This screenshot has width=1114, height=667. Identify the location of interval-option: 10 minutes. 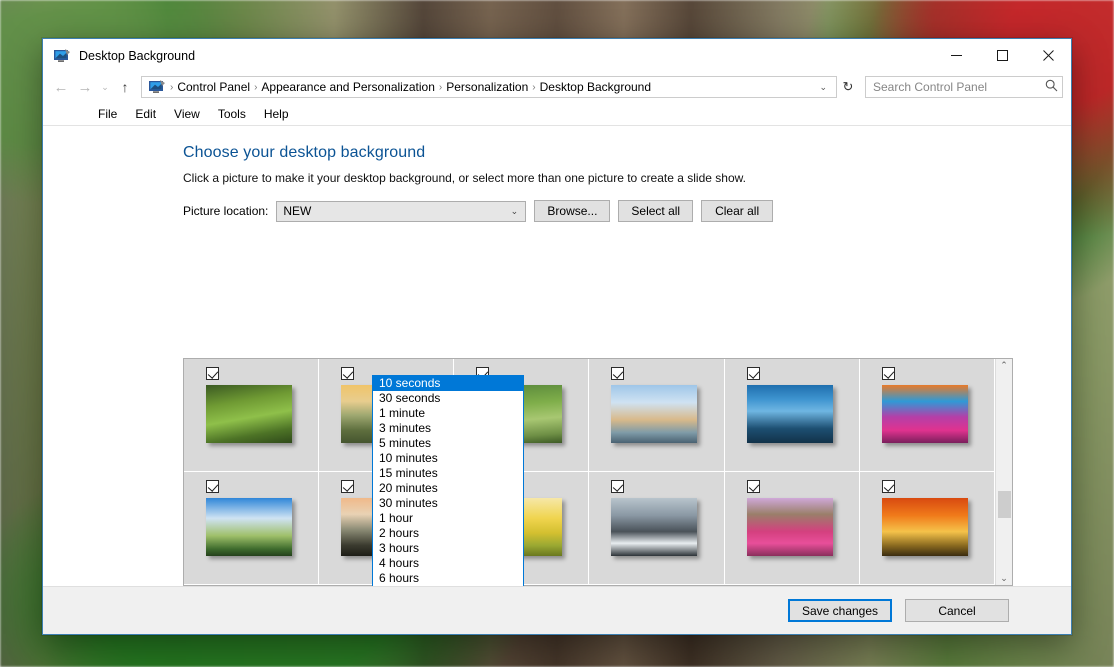
(448, 458).